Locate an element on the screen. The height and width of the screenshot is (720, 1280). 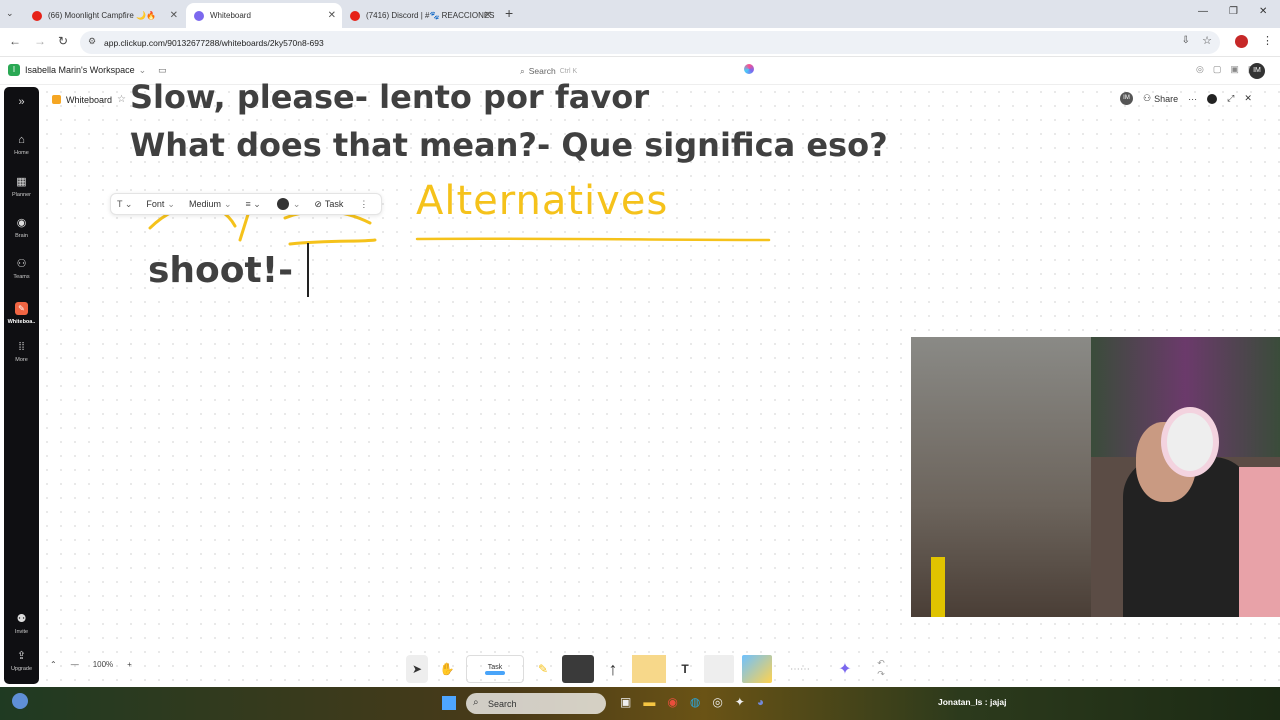
ai-tool: ✦ is located at coordinates (845, 669).